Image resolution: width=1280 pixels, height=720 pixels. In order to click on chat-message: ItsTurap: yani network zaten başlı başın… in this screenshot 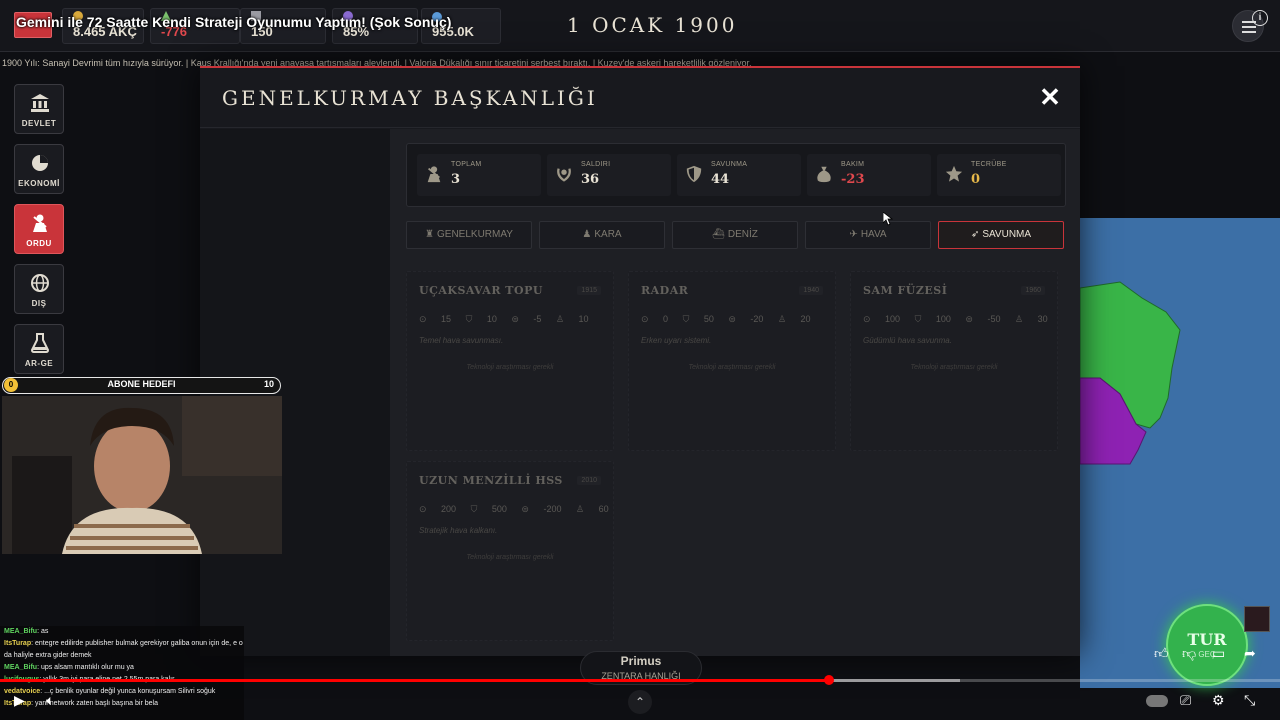, I will do `click(124, 704)`.